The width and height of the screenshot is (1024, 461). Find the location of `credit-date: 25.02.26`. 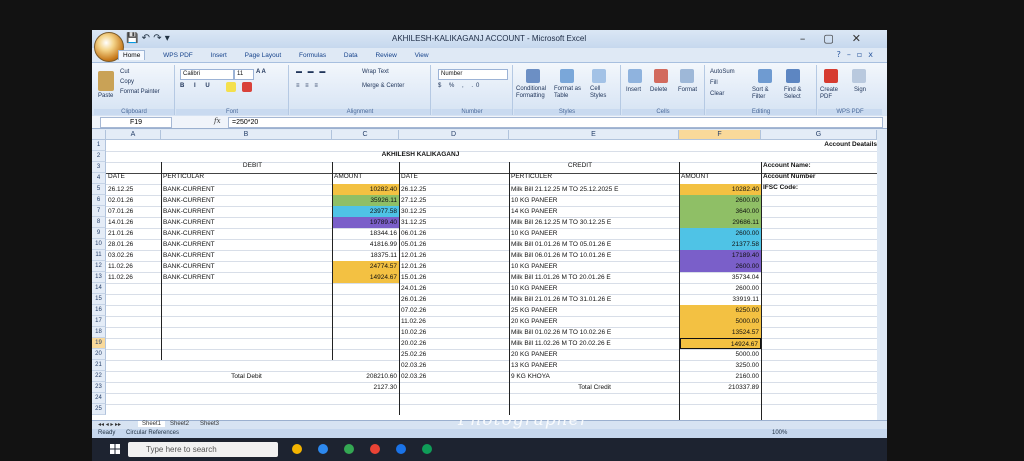

credit-date: 25.02.26 is located at coordinates (454, 354).